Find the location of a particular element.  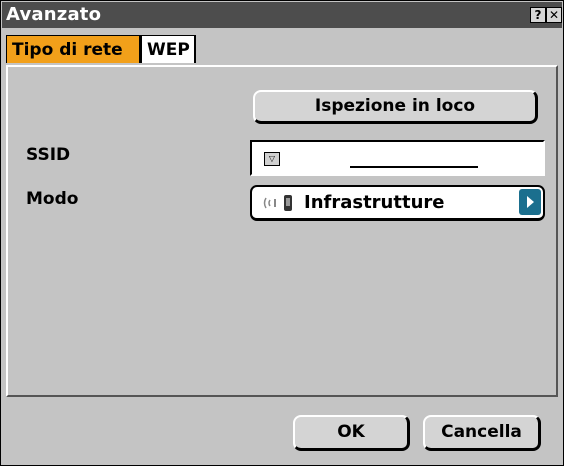

mode-label: Modo is located at coordinates (52, 199).